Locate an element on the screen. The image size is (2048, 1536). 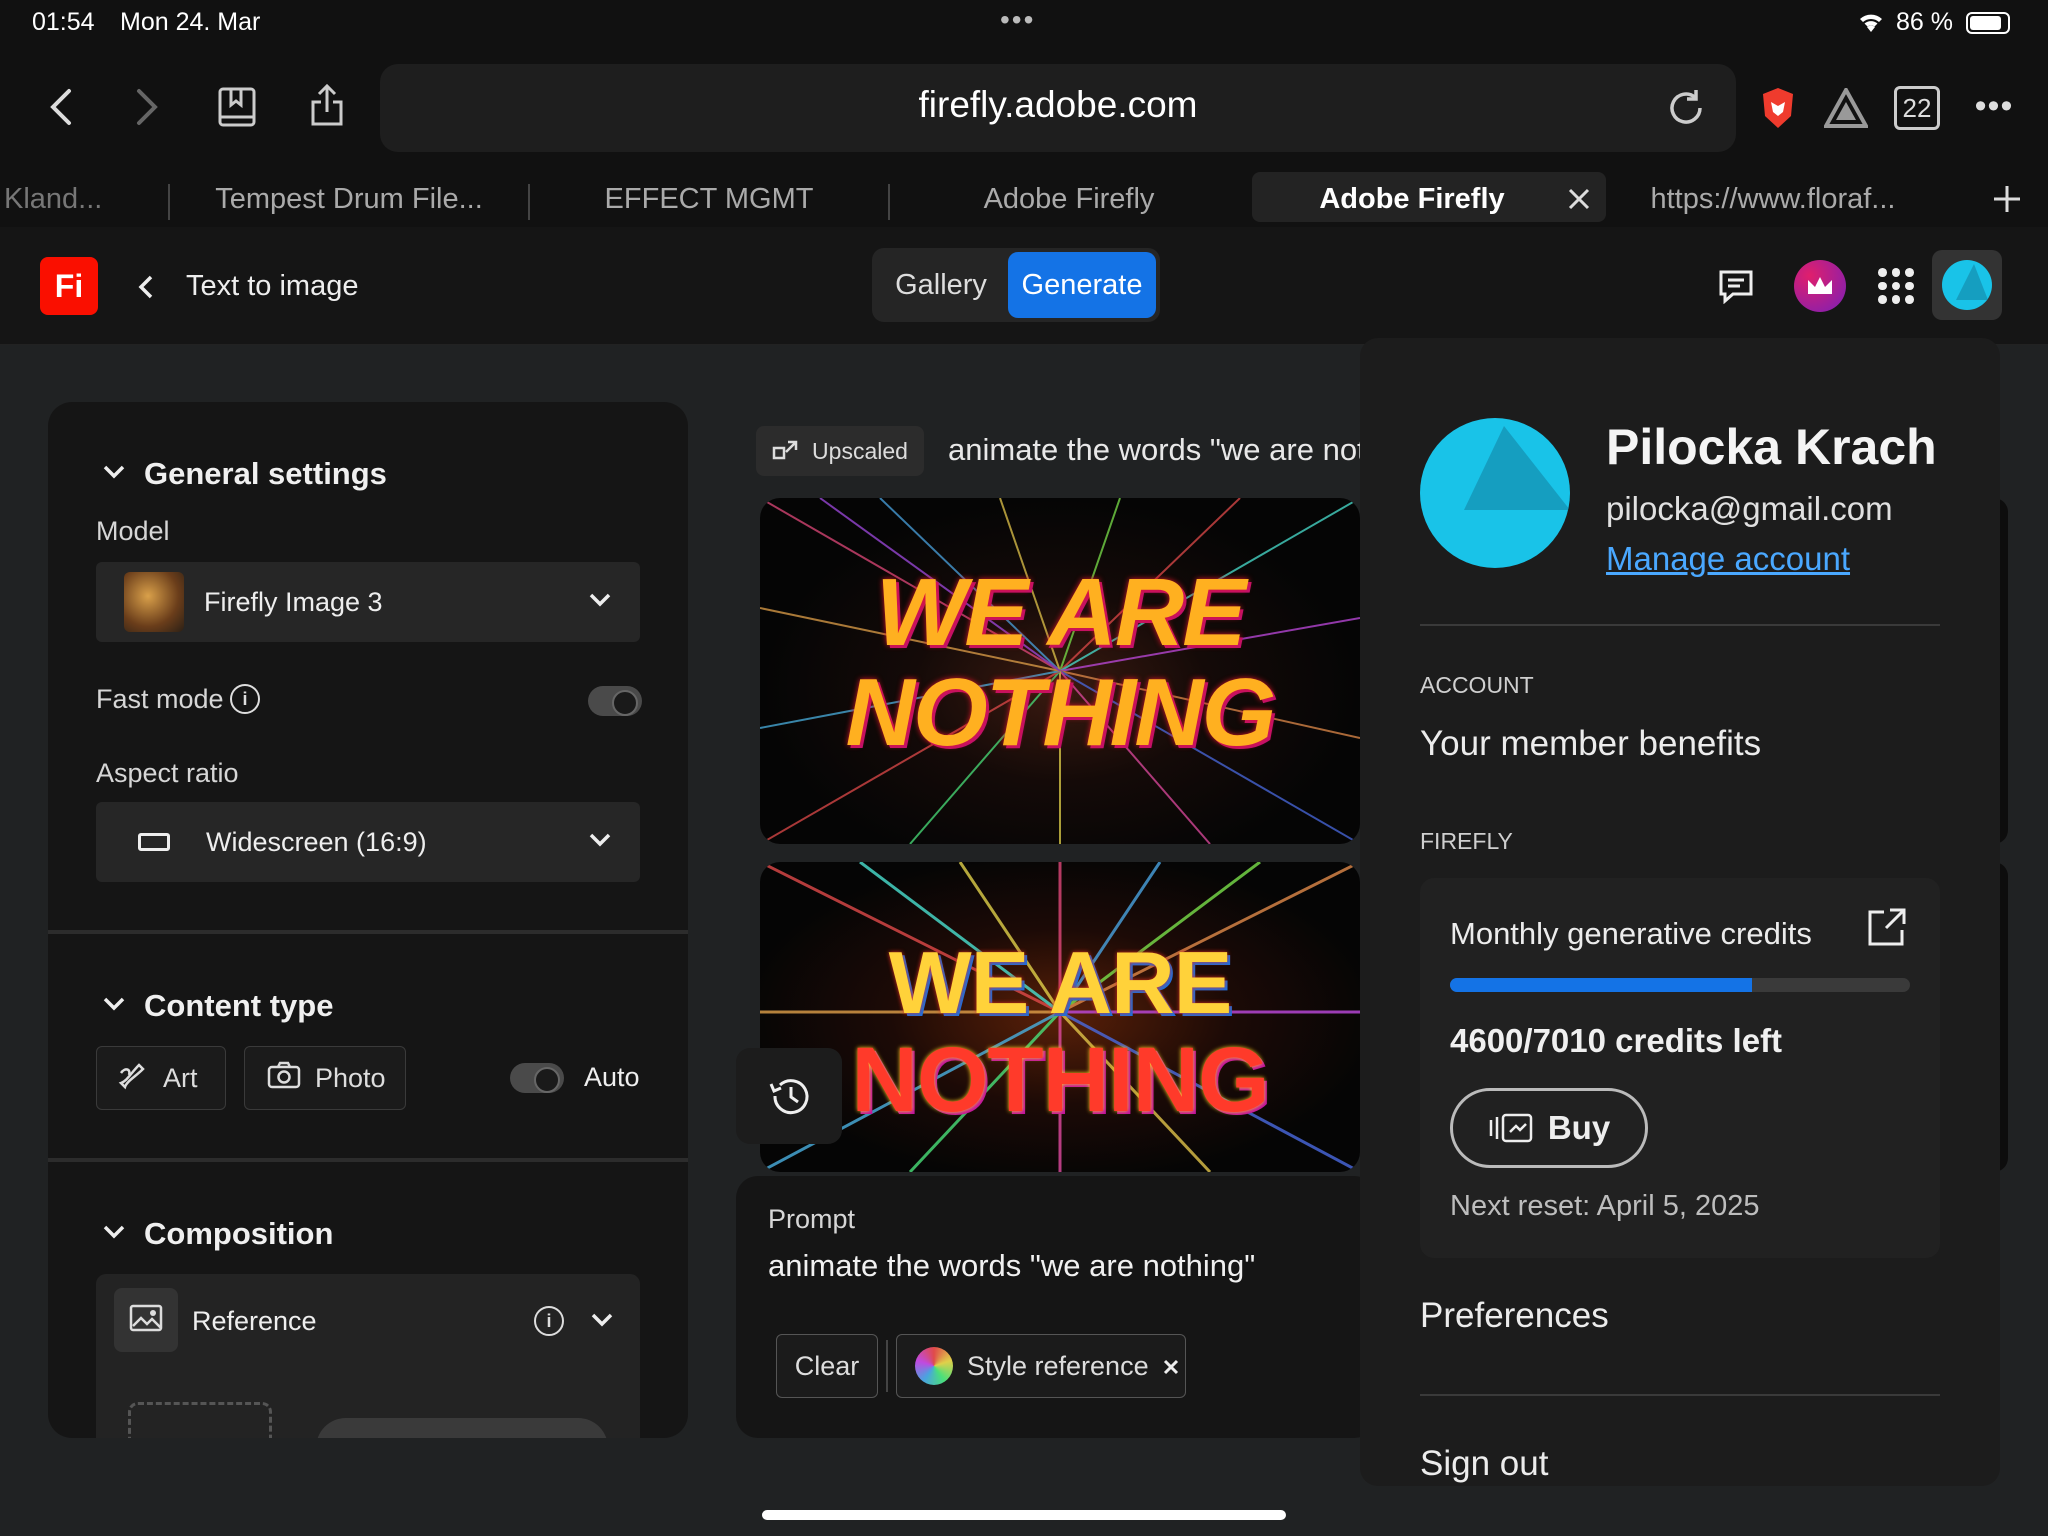
apps-grid-icon is located at coordinates (1896, 286).